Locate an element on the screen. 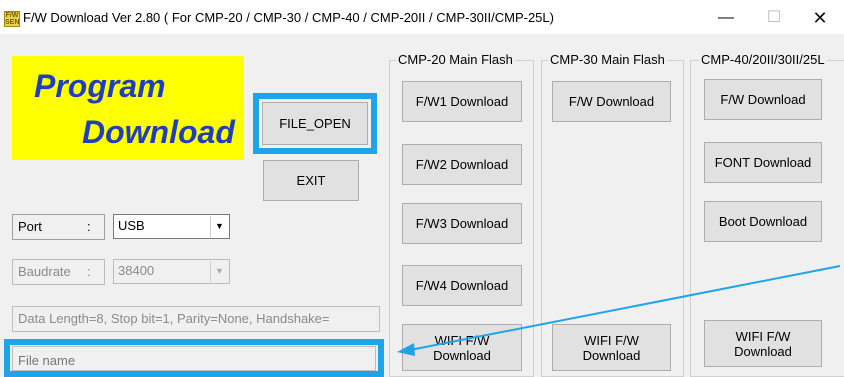  annotation-arrow is located at coordinates (619, 310).